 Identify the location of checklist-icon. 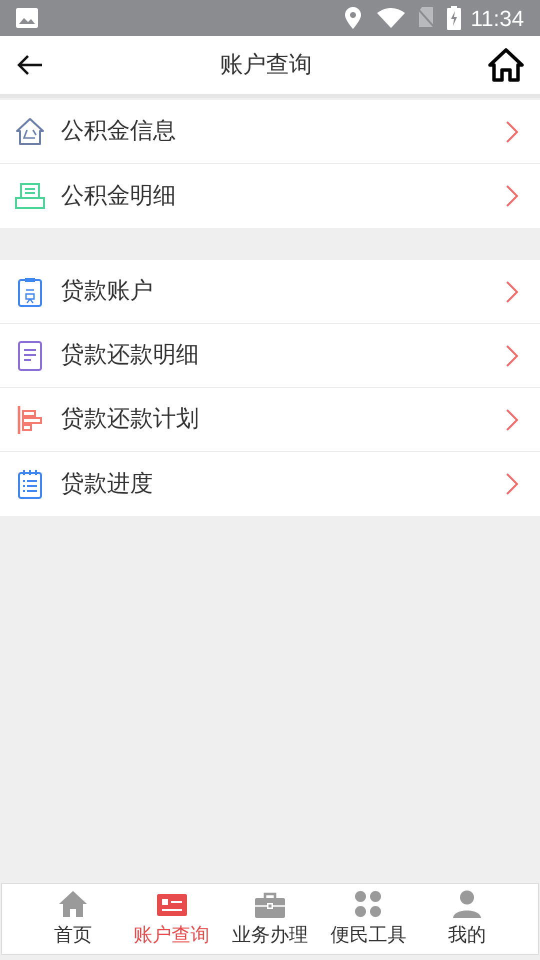
(30, 484).